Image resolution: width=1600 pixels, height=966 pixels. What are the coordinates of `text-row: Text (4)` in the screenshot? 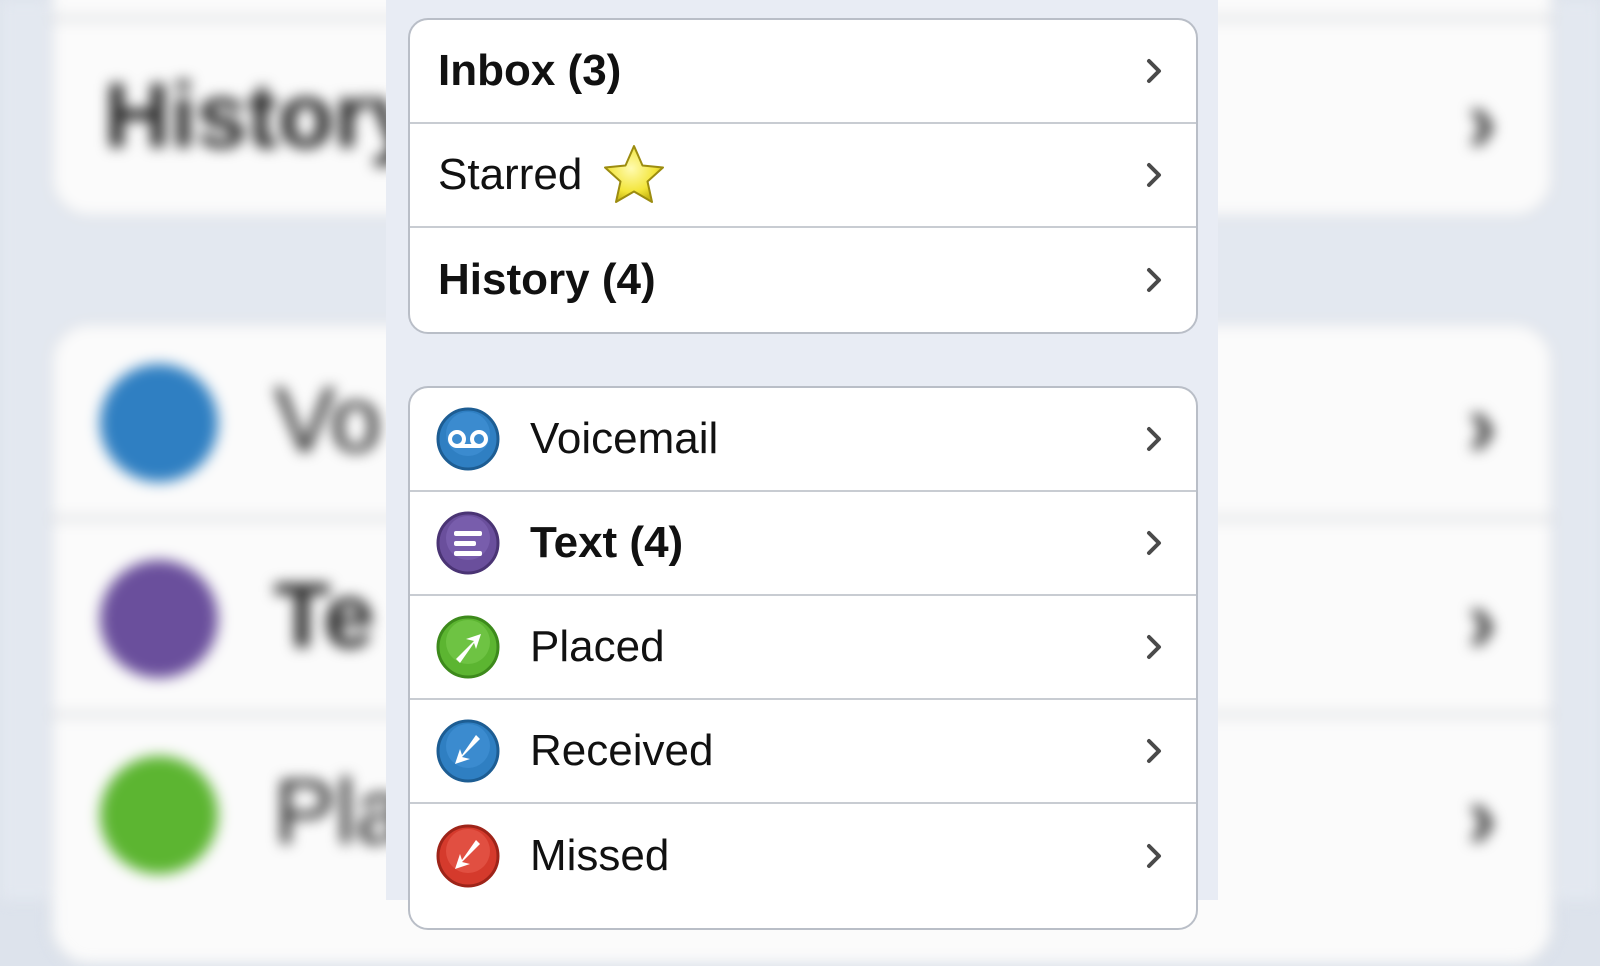 It's located at (803, 544).